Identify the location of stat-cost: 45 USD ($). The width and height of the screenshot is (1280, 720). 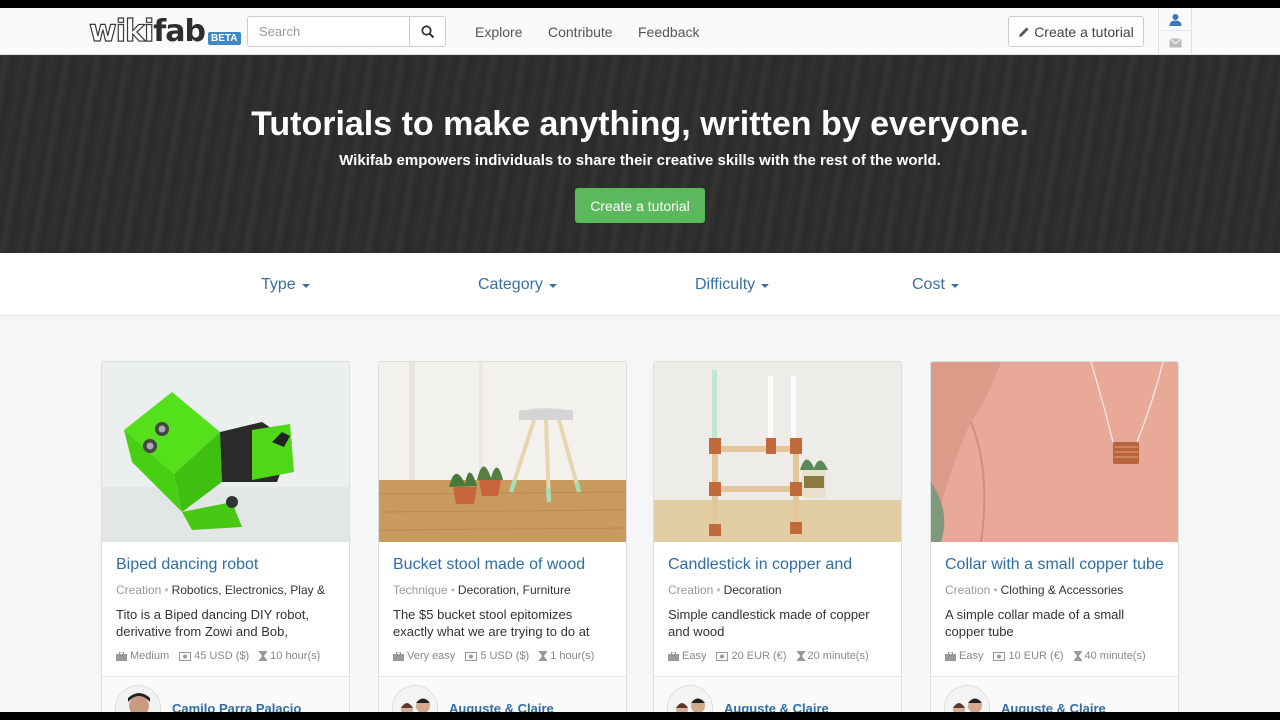
(214, 656).